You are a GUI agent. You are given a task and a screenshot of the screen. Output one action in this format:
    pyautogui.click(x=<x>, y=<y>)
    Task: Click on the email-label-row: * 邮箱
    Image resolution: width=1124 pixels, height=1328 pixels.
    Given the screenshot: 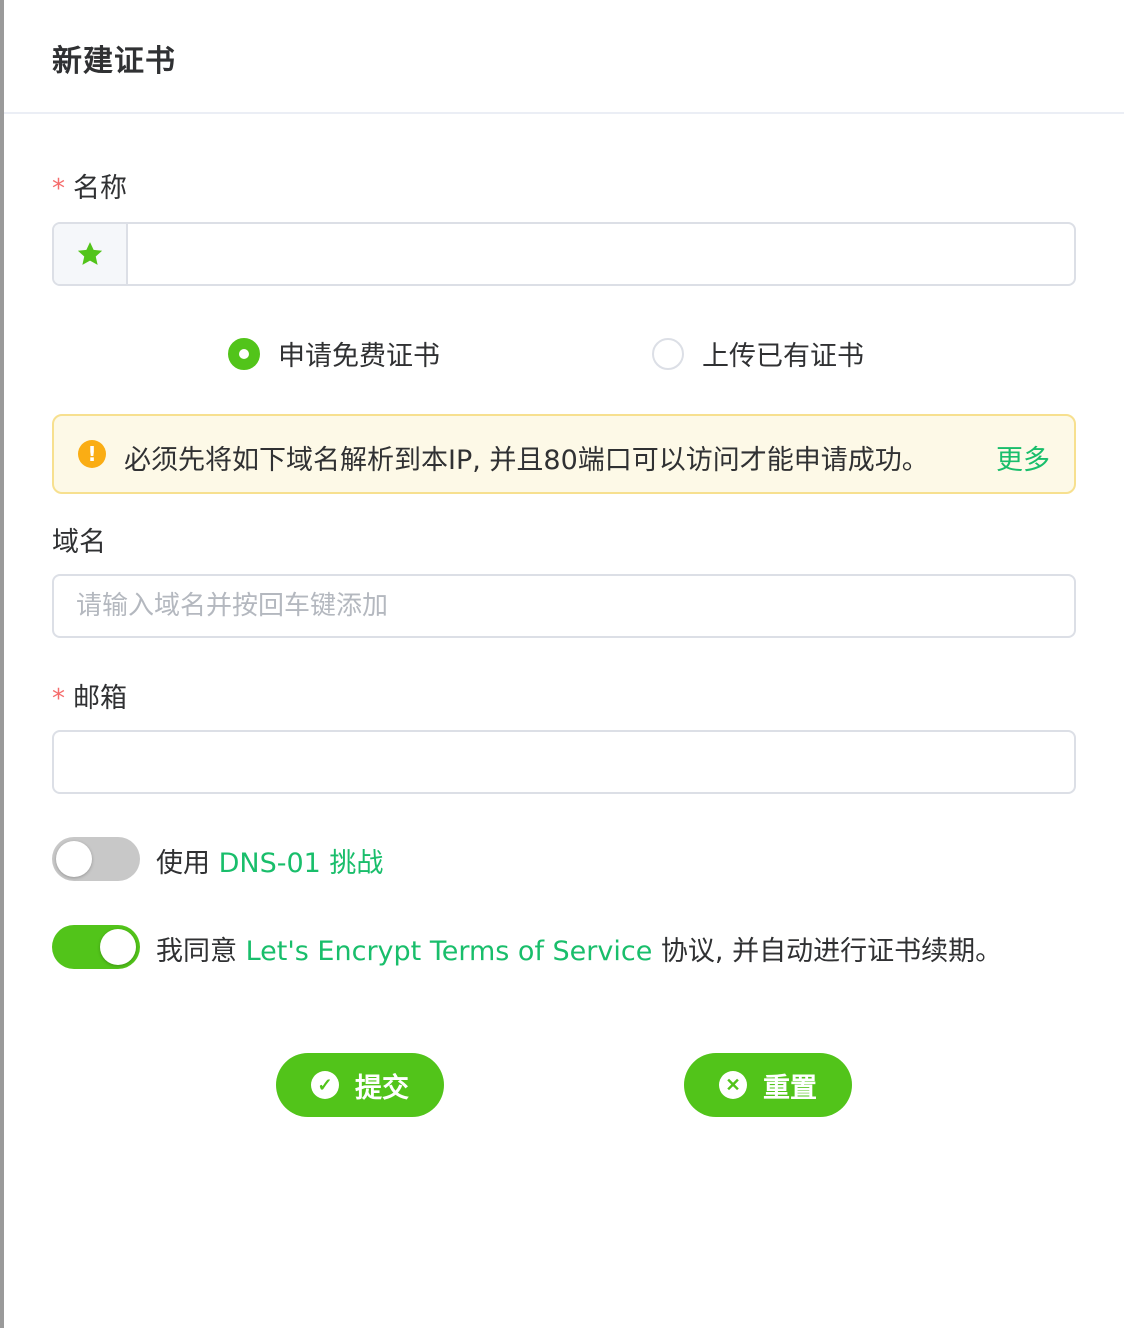 What is the action you would take?
    pyautogui.click(x=89, y=695)
    